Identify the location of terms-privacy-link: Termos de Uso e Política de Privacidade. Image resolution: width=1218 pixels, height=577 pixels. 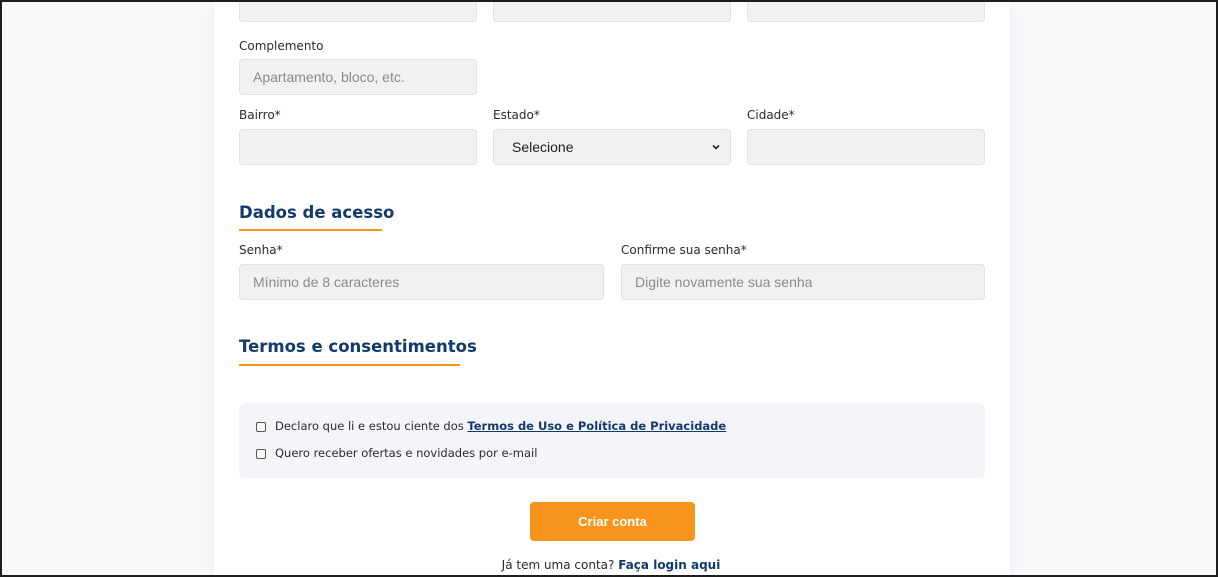
(596, 426).